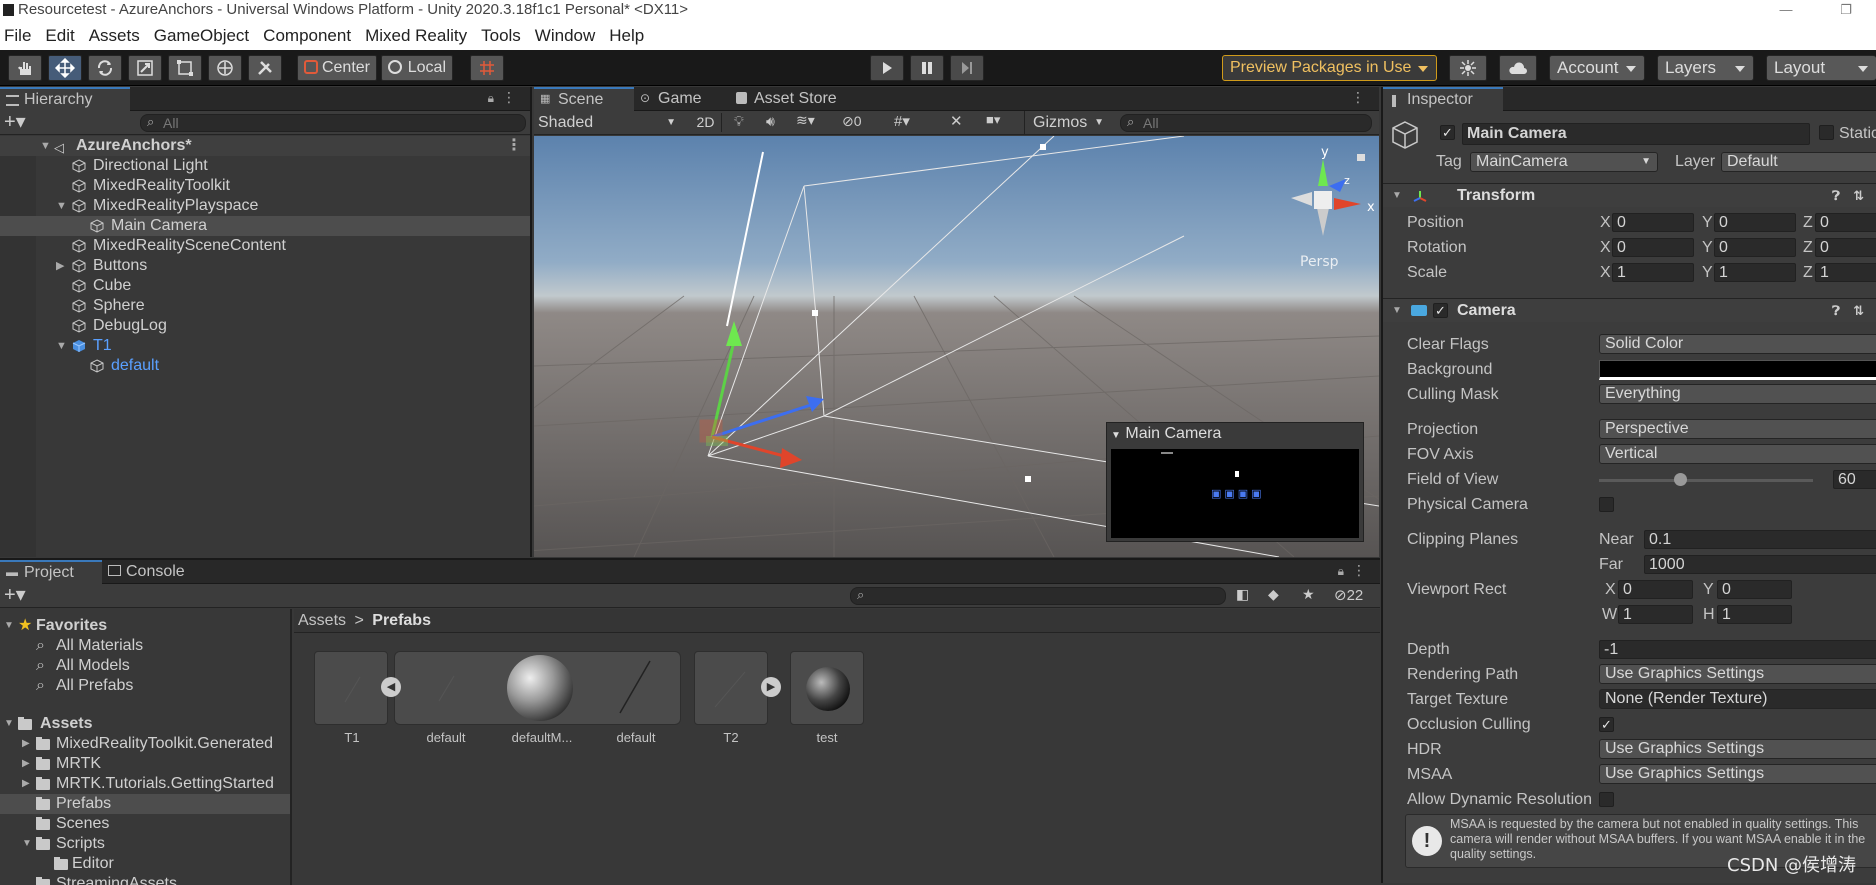 This screenshot has height=885, width=1876. What do you see at coordinates (145, 686) in the screenshot?
I see `favorite-all-prefabs: ⌕ All Prefabs` at bounding box center [145, 686].